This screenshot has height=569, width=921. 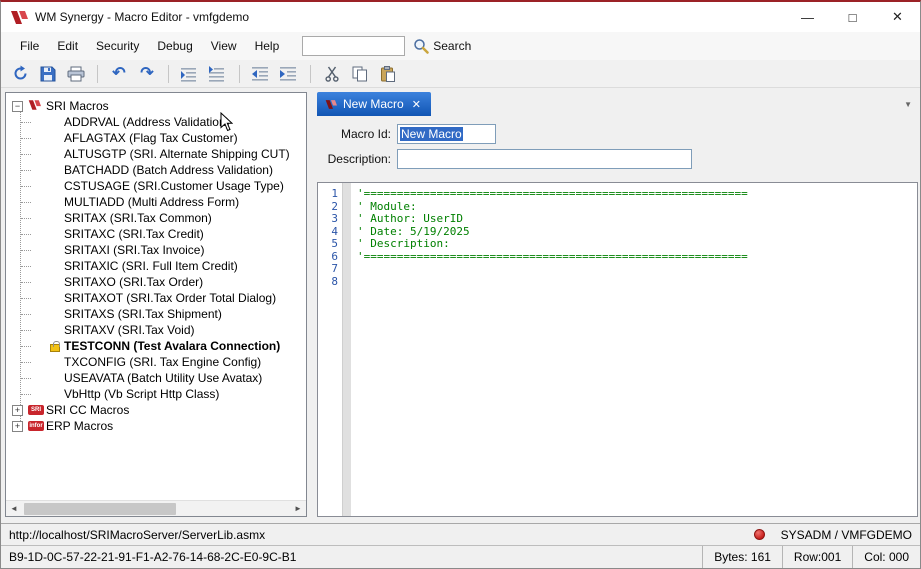 I want to click on tree-root-sri-cc-macros: + SRI SRI CC Macros, so click(x=156, y=410).